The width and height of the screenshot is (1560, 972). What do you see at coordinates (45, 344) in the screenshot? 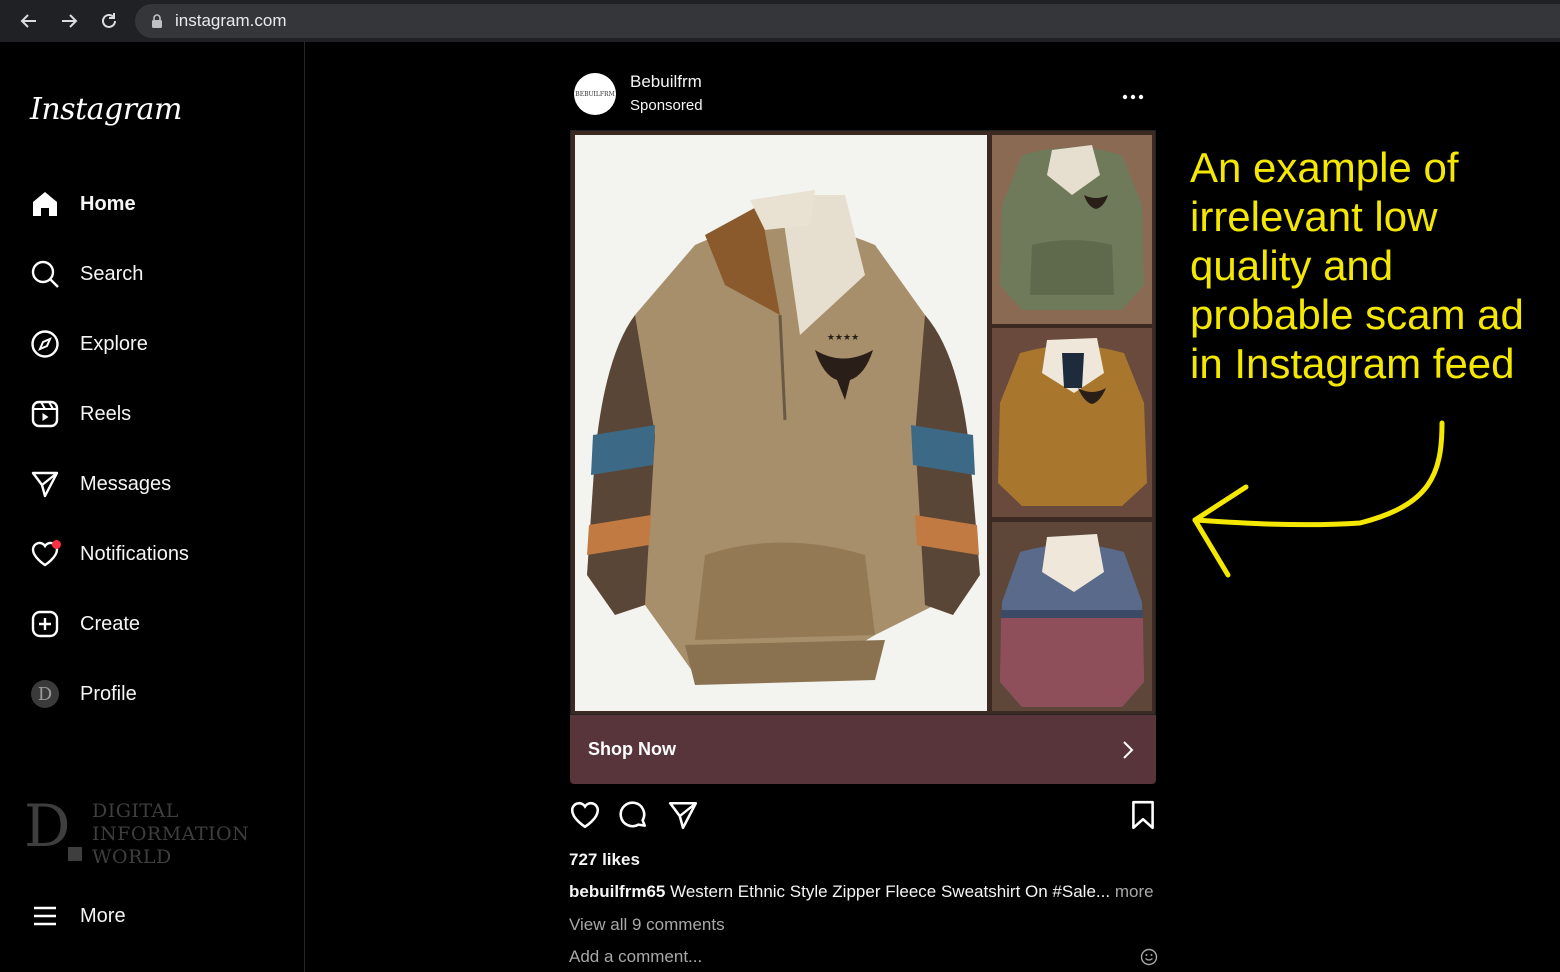
I see `compass-icon` at bounding box center [45, 344].